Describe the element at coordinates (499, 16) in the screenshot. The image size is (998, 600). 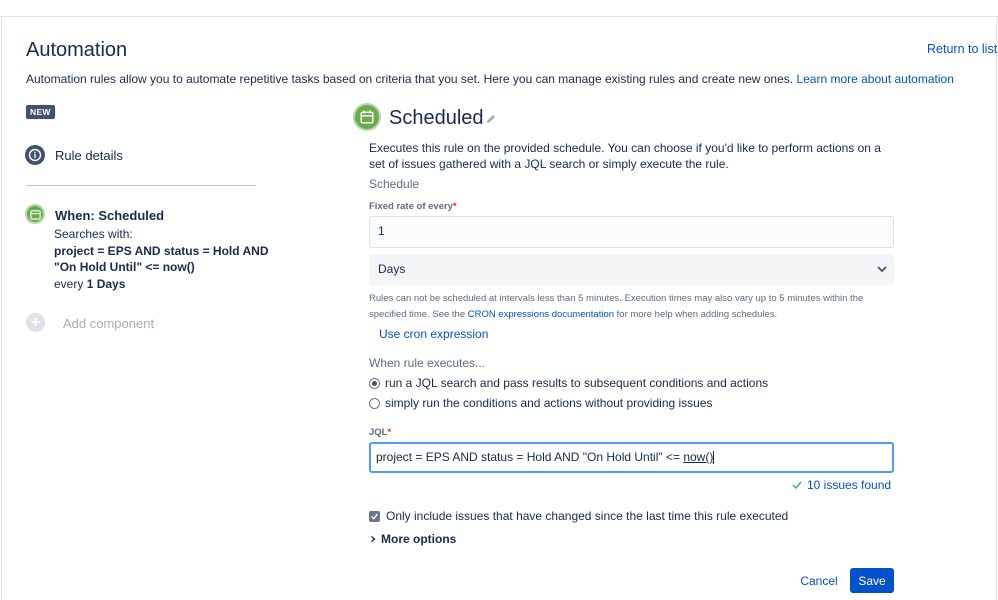
I see `top-border` at that location.